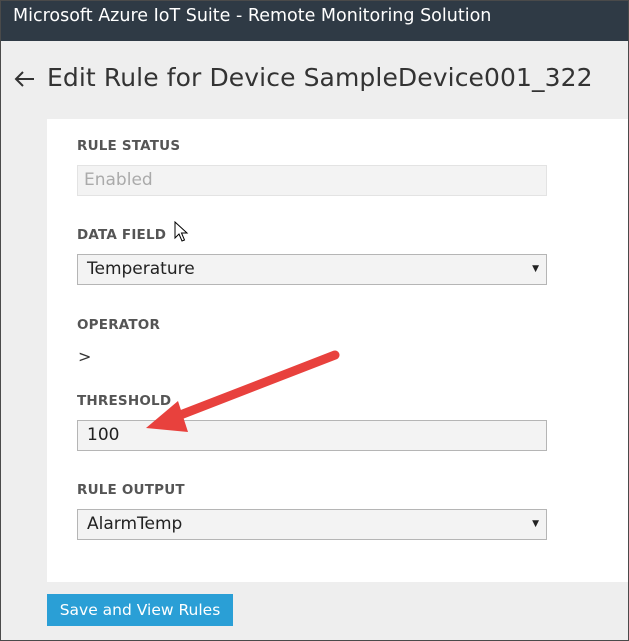  Describe the element at coordinates (129, 146) in the screenshot. I see `rule-status-label: RULE STATUS` at that location.